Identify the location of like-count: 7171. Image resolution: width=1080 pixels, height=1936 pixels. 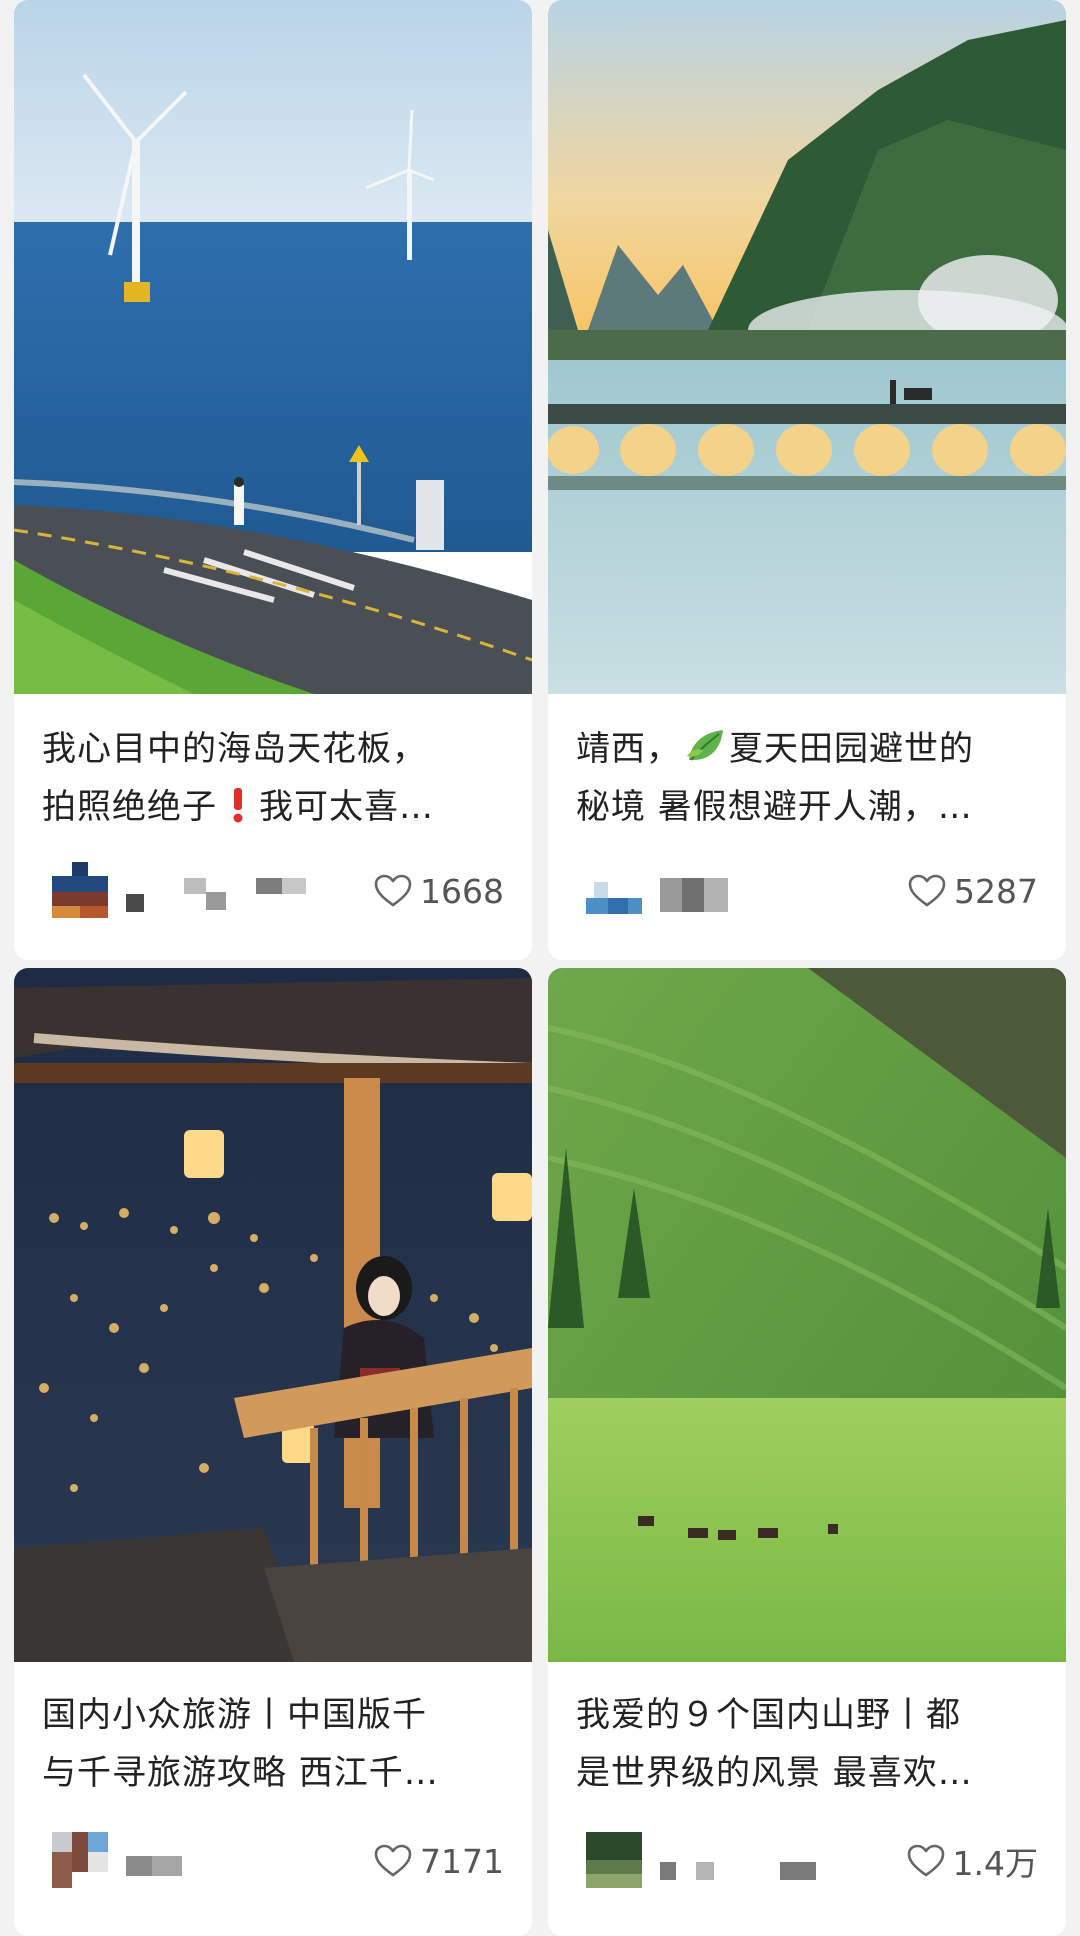
(462, 1861).